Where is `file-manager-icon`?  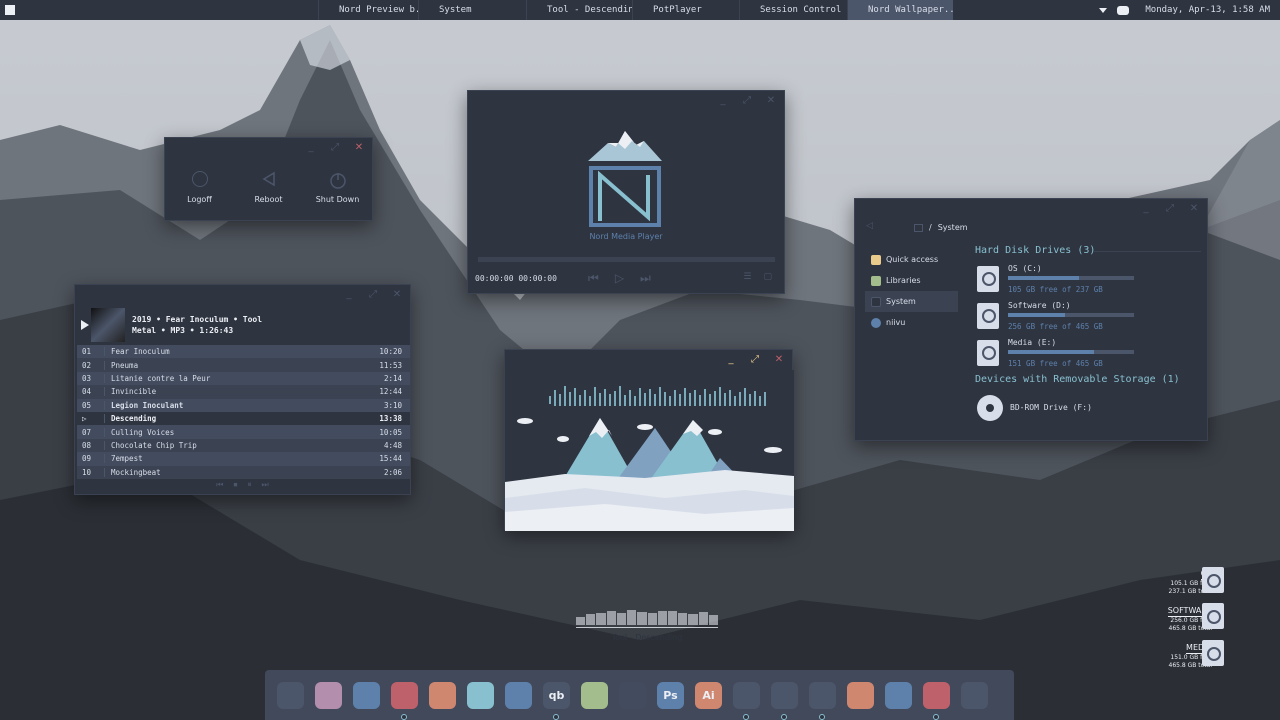 file-manager-icon is located at coordinates (366, 695).